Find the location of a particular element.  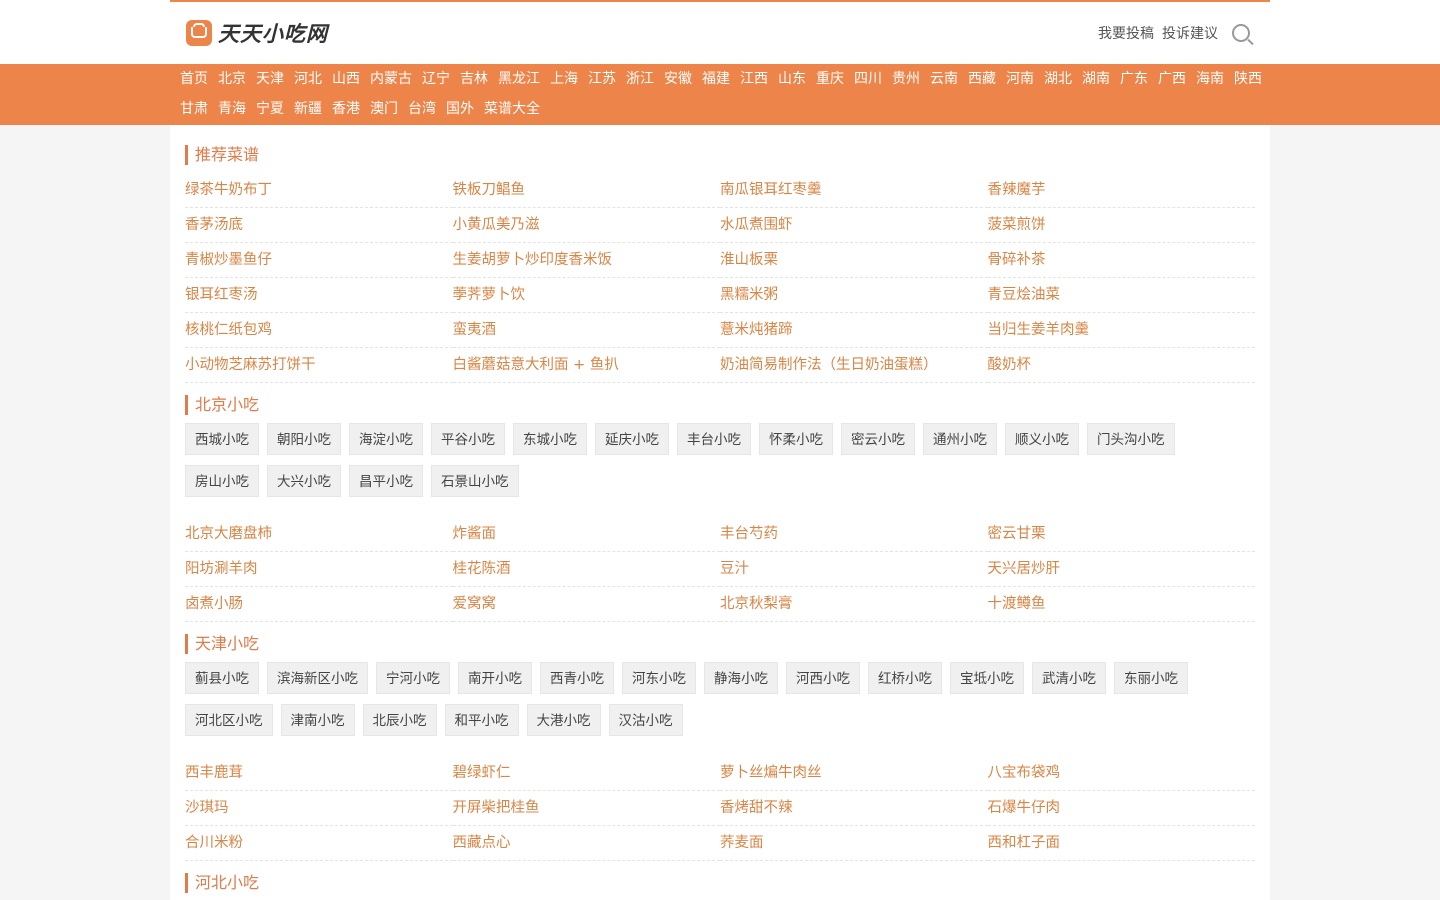

nav-item: 黑龙江 is located at coordinates (519, 79).